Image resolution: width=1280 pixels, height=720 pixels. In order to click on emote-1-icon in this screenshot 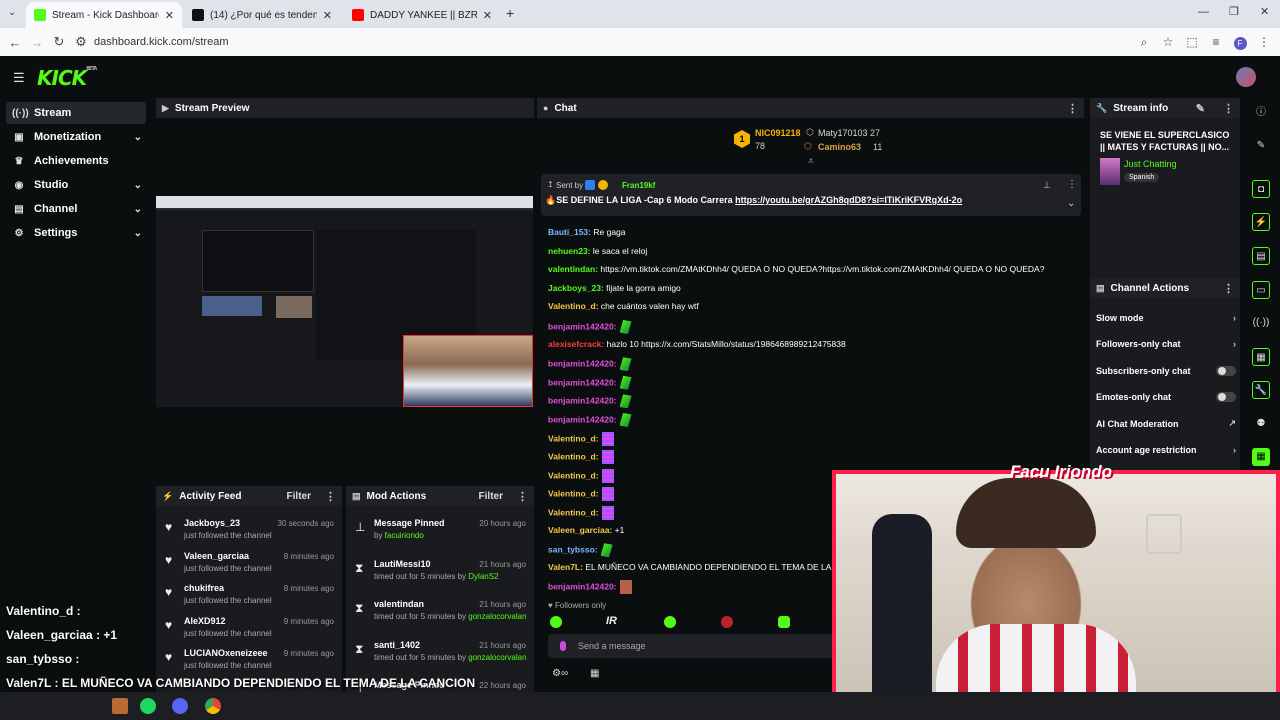, I will do `click(556, 622)`.